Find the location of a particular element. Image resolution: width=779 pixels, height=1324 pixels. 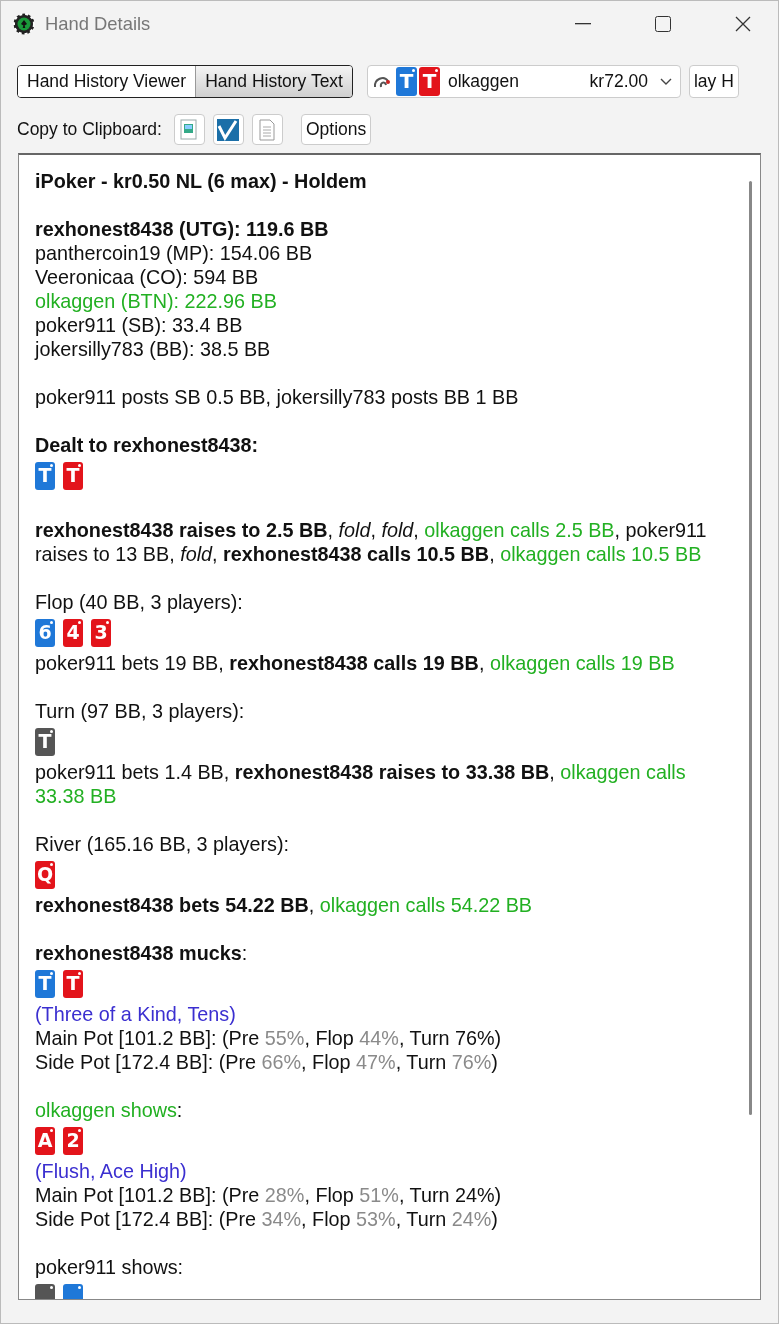

chart-copy-button is located at coordinates (228, 129).